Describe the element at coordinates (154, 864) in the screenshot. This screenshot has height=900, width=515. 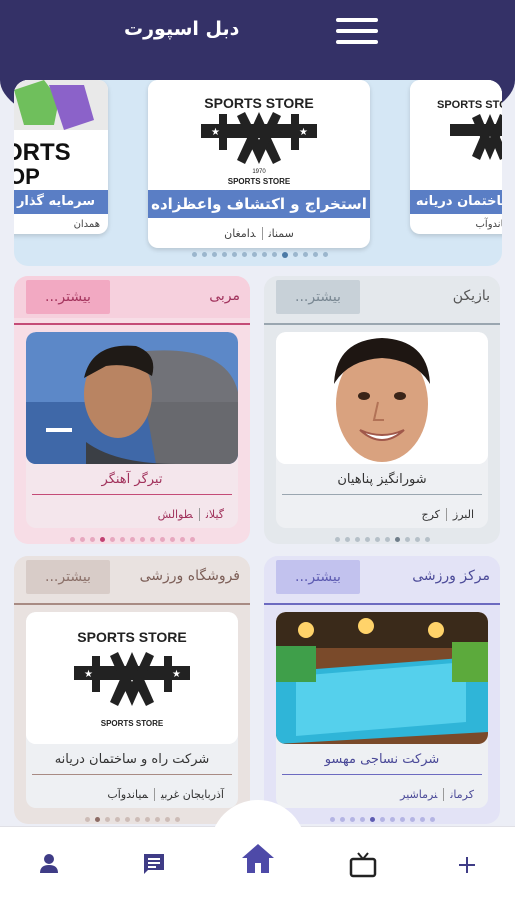
I see `chat-icon` at that location.